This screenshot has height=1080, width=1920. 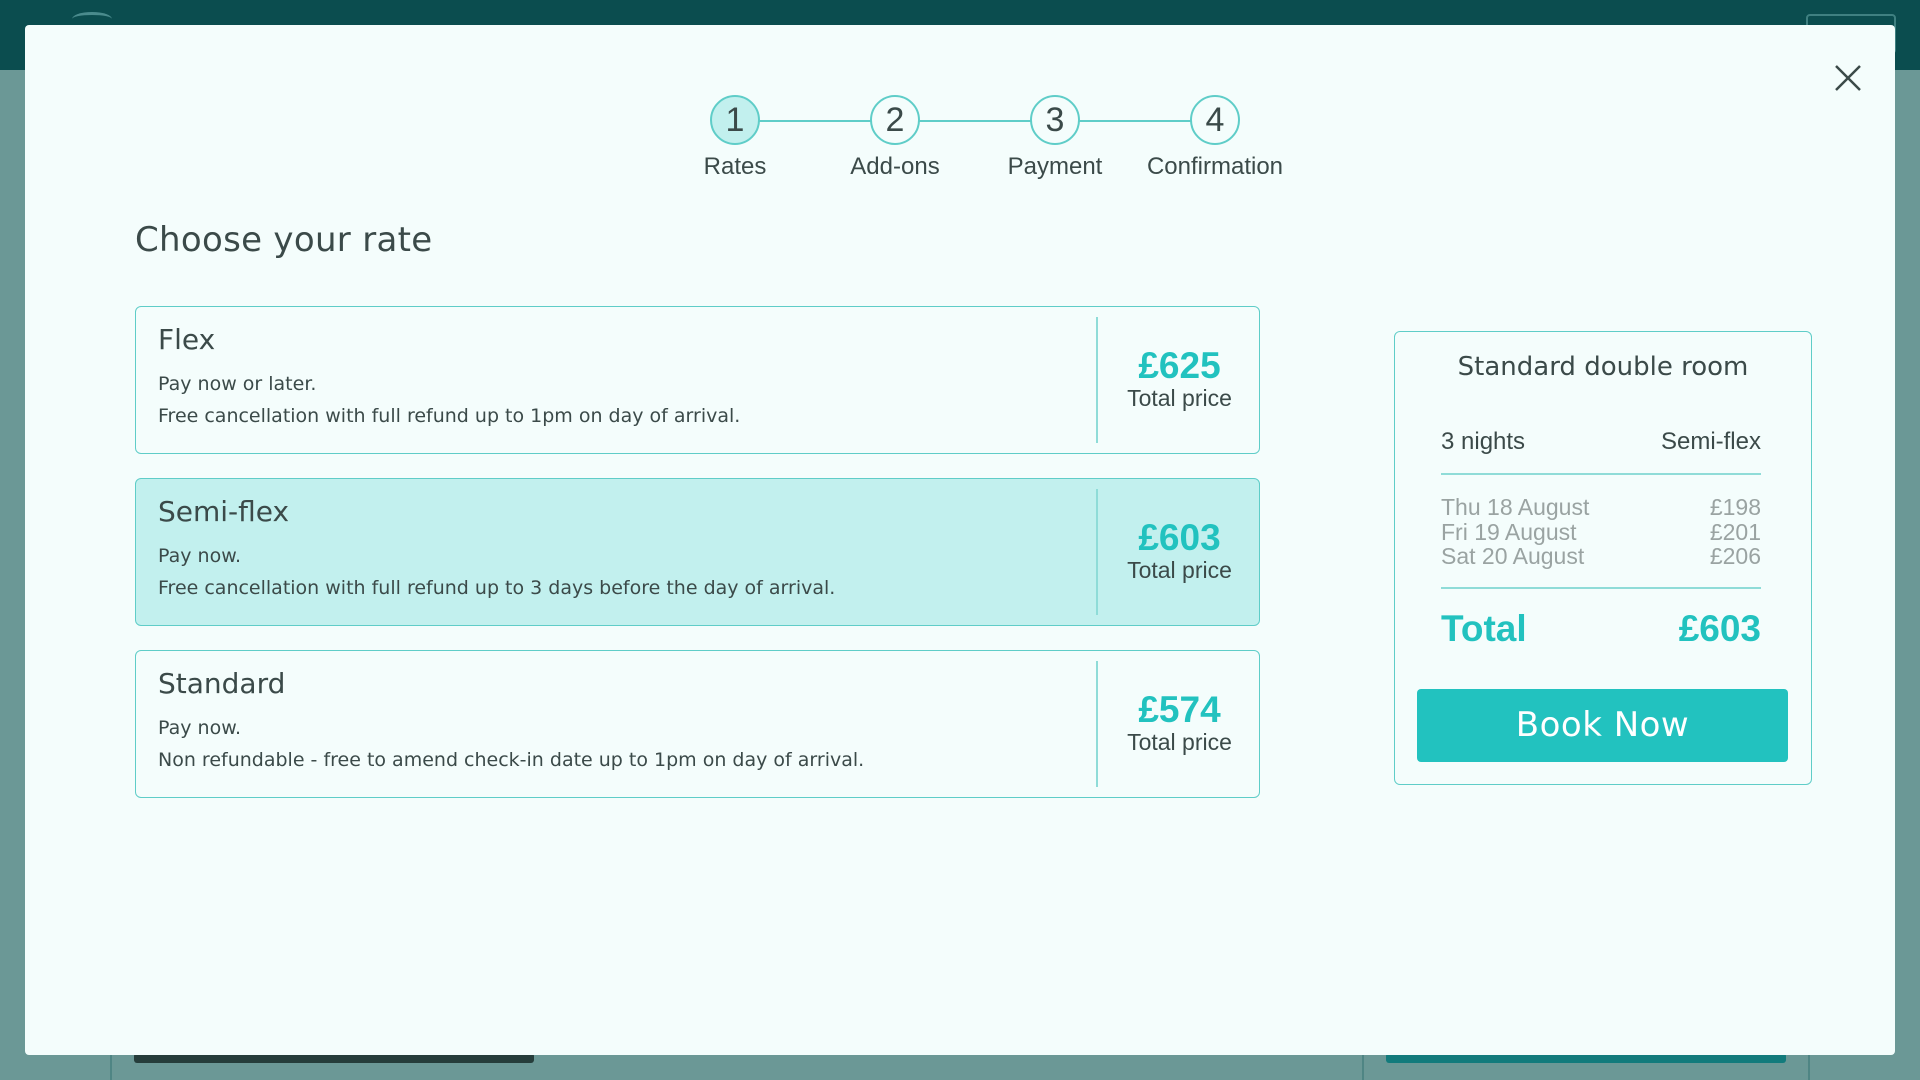 I want to click on night-price: £206, so click(x=1735, y=556).